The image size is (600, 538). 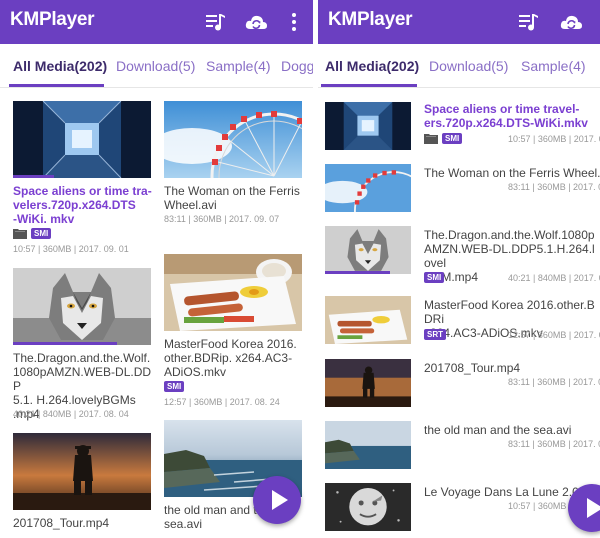 I want to click on tab-bar: All Media(202) Download(5) Sample(4), so click(x=459, y=66).